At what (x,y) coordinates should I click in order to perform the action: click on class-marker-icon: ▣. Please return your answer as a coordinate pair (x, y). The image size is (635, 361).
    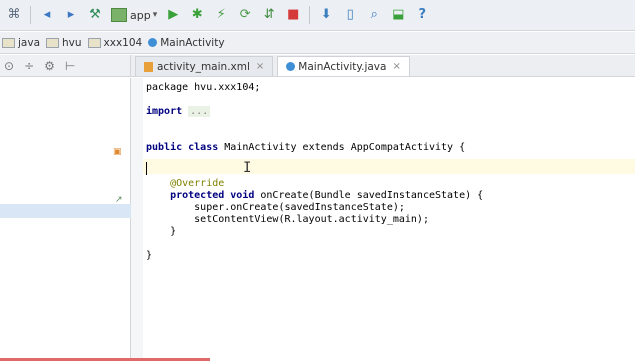
    Looking at the image, I should click on (117, 152).